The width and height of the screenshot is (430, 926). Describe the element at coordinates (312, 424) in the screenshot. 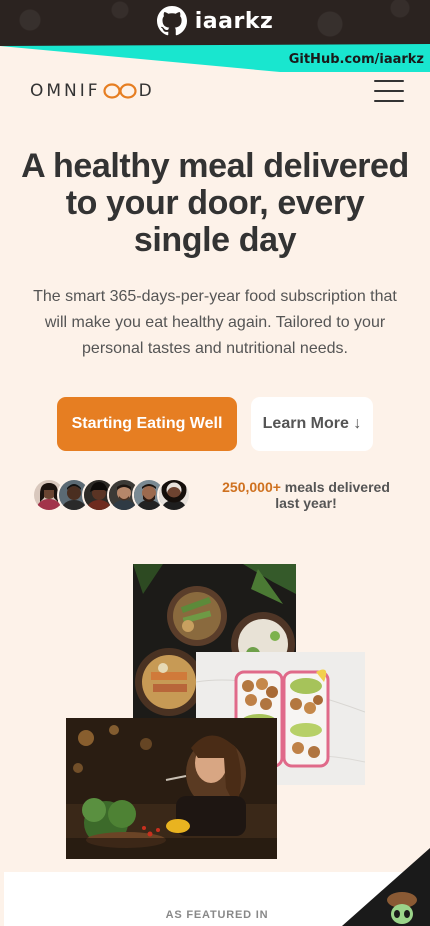

I see `learn-more-button: Learn More ↓` at that location.